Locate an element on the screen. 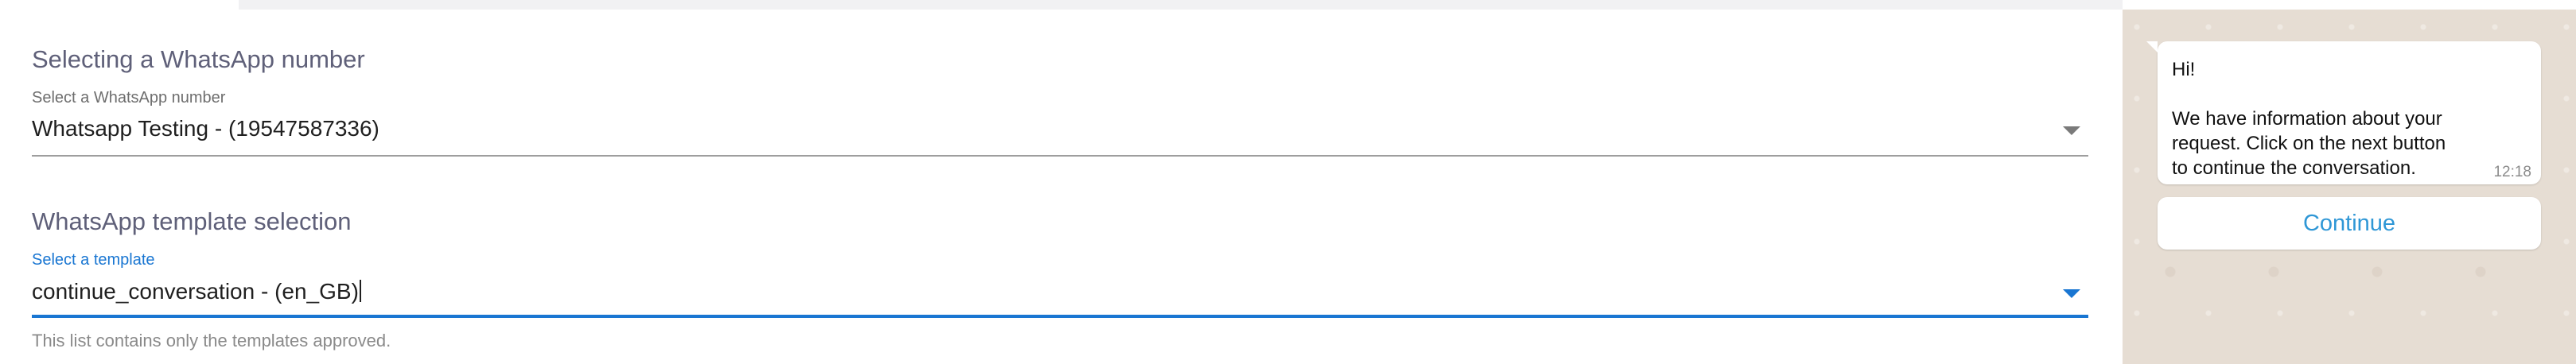  template-select-input: continue_conversation - (en_GB) is located at coordinates (197, 291).